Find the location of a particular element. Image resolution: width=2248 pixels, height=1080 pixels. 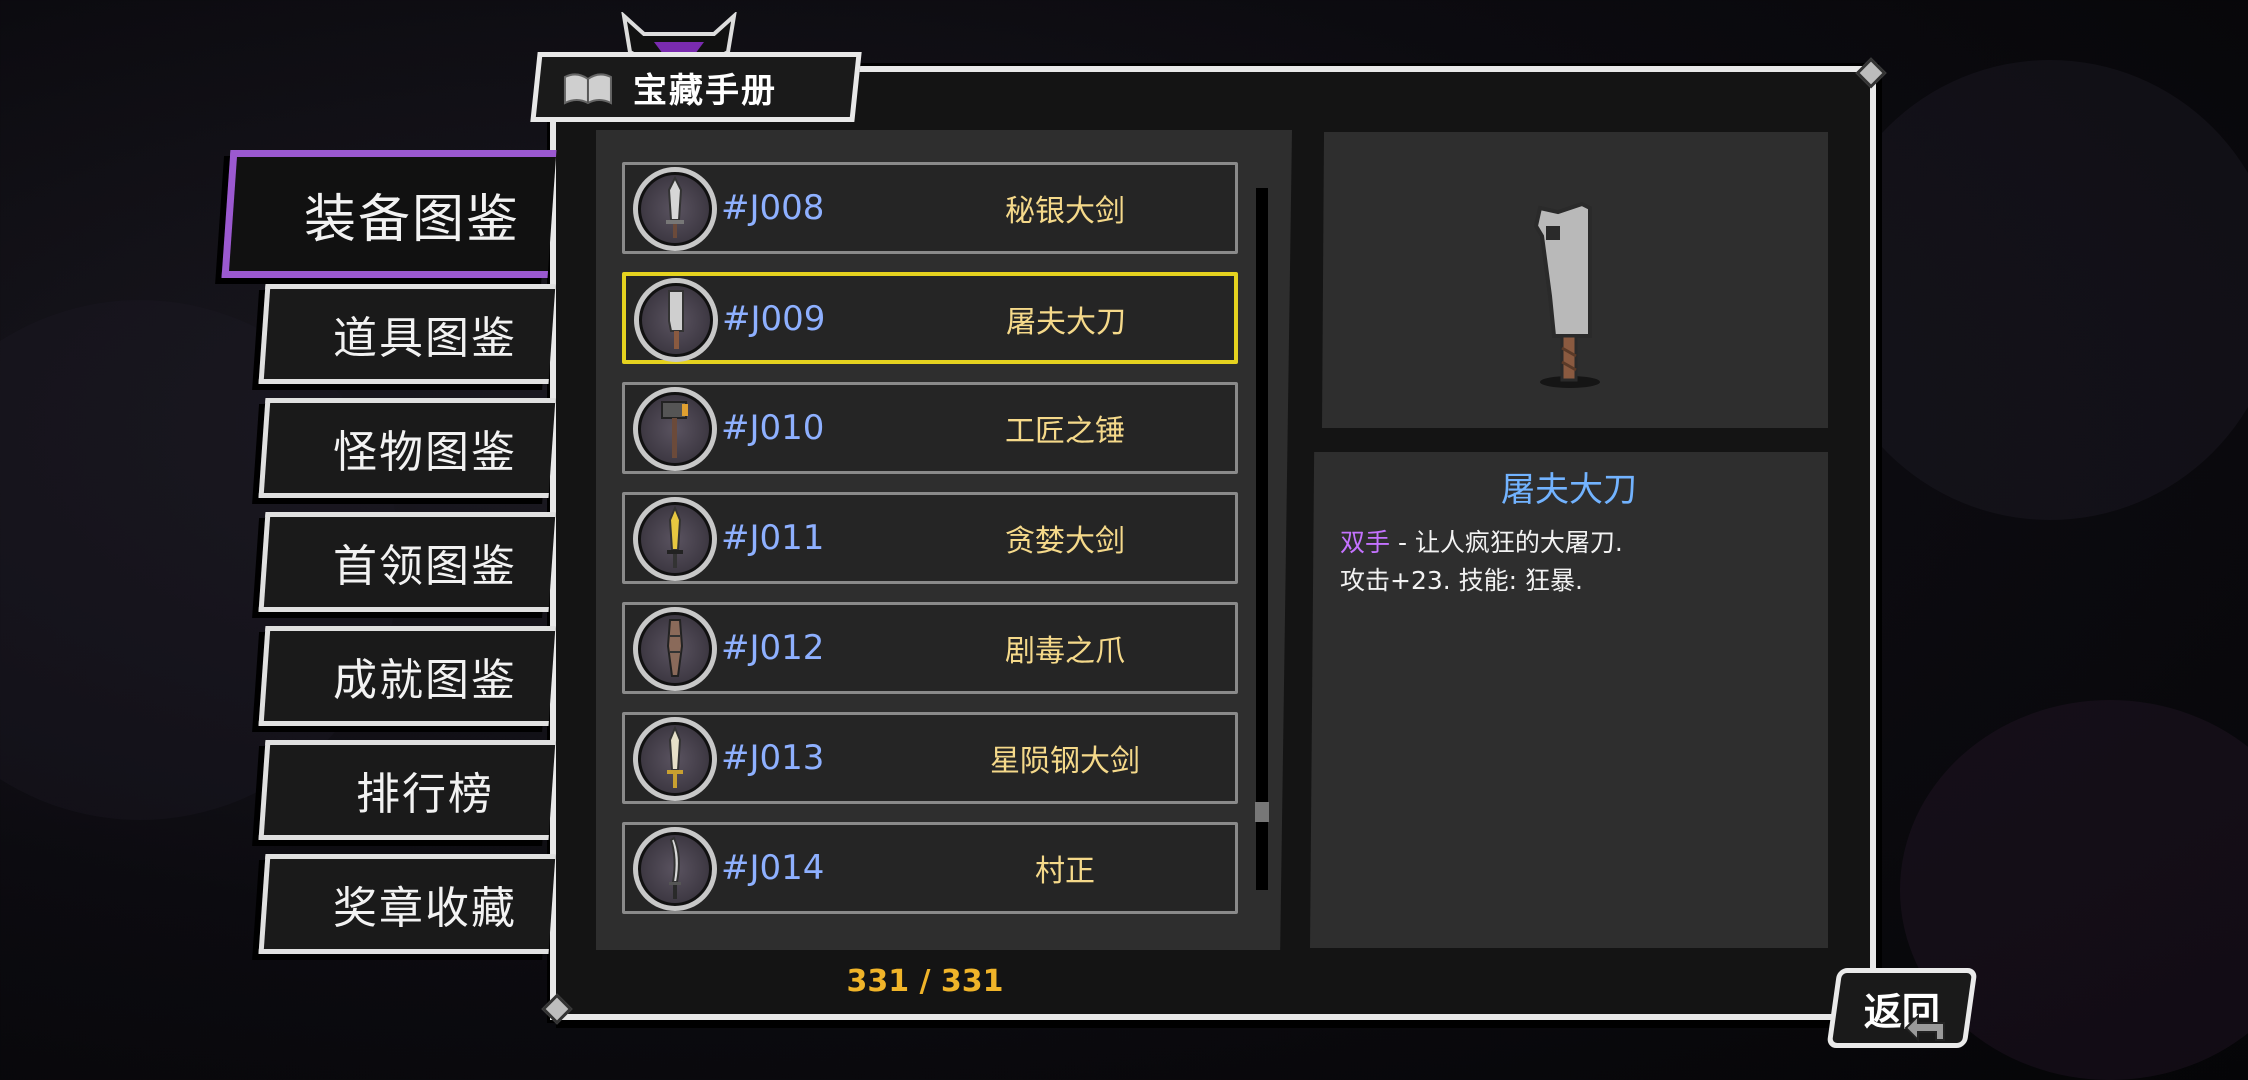

tab-label: 装备图鉴 is located at coordinates (412, 219).